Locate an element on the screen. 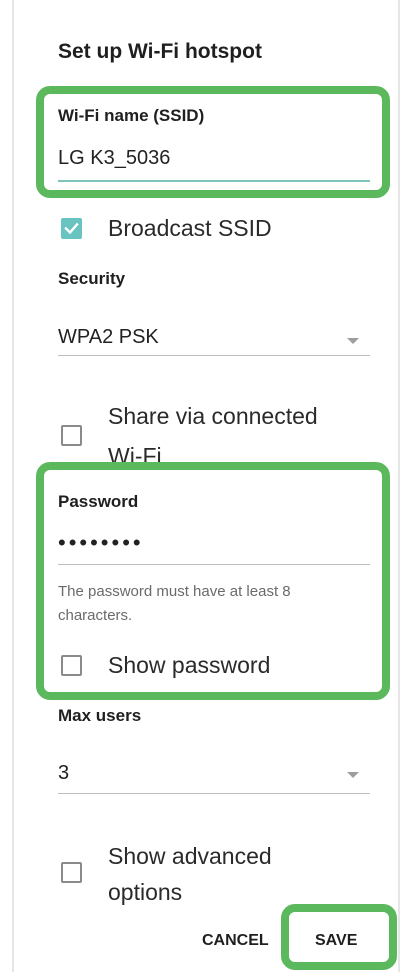  max-users-select-underline is located at coordinates (214, 793).